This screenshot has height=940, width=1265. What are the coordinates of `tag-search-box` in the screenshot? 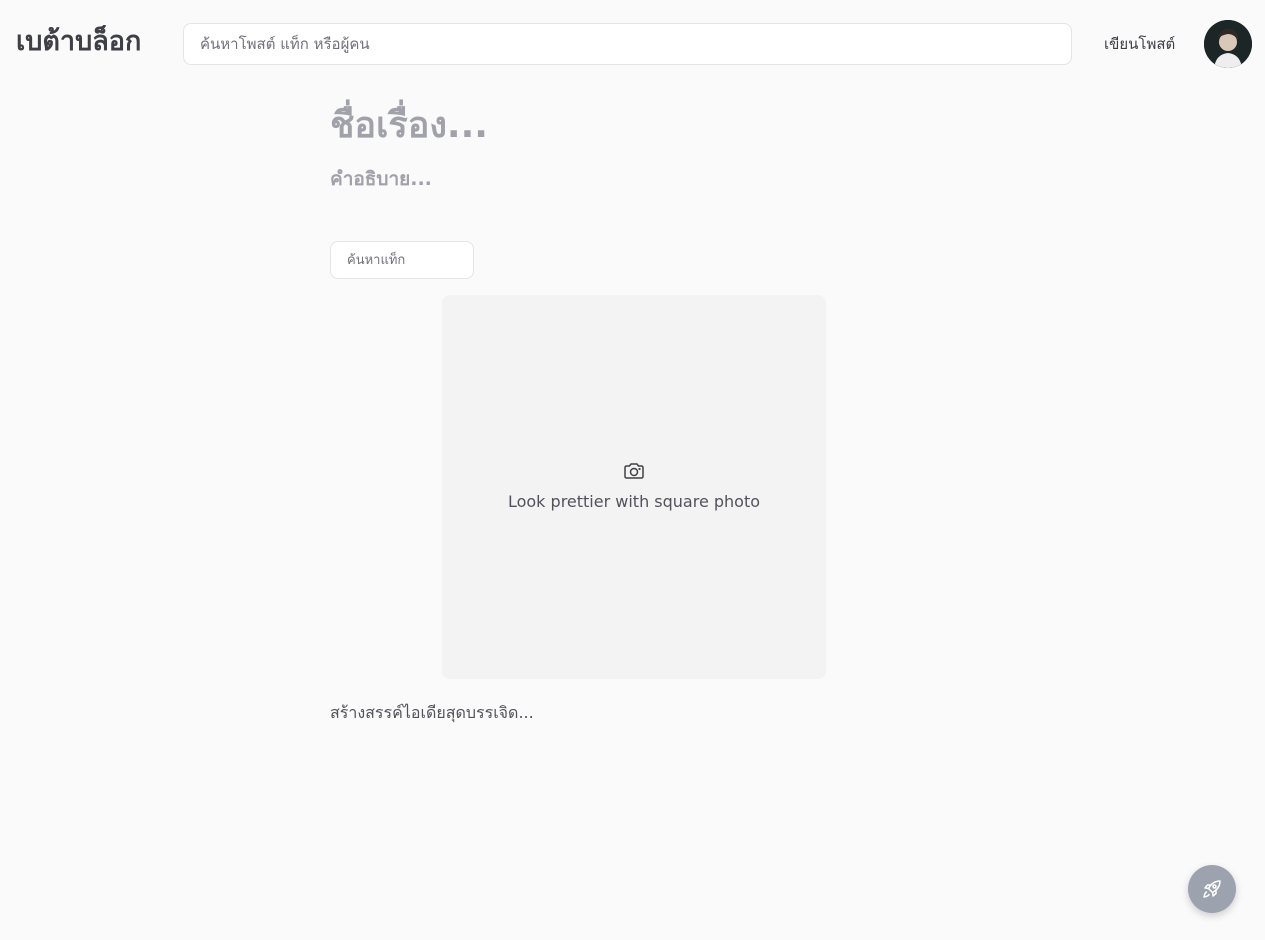 It's located at (402, 260).